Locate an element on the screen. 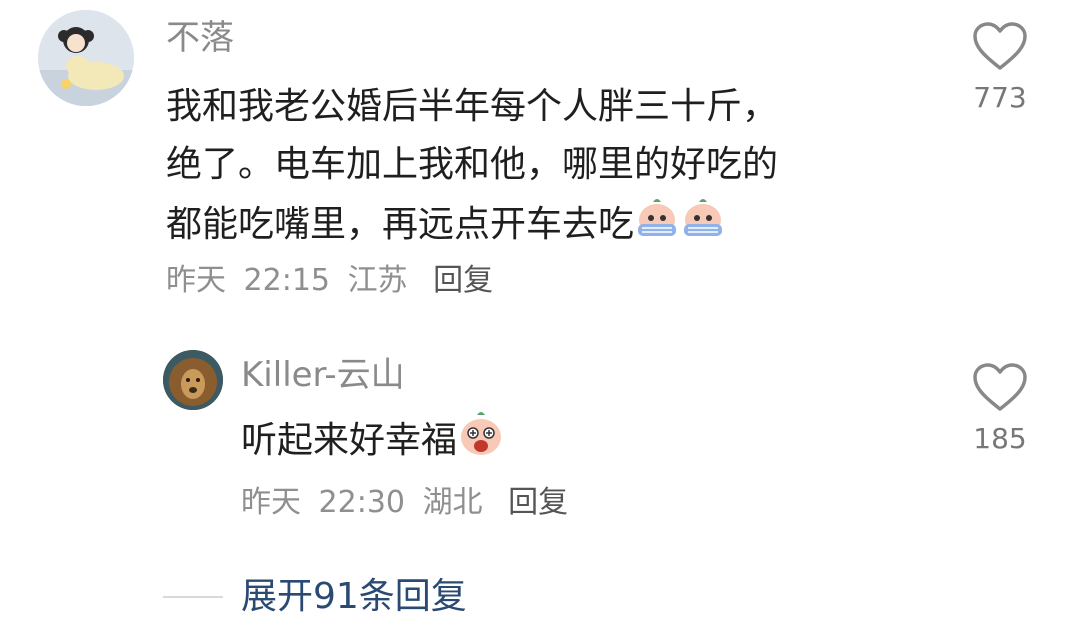 The height and width of the screenshot is (637, 1073). like-button: 773 is located at coordinates (1000, 68).